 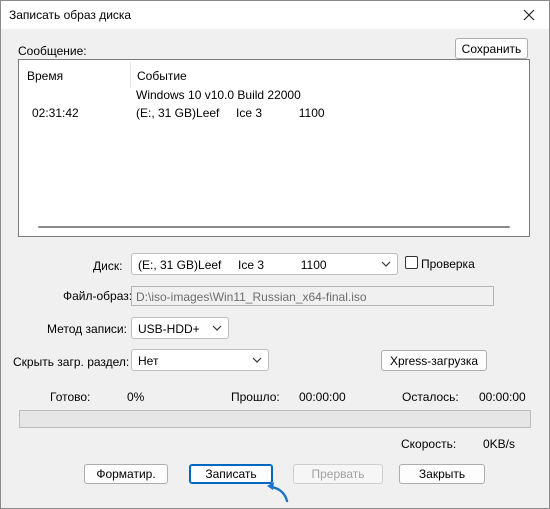 What do you see at coordinates (148, 361) in the screenshot?
I see `hide-partition-value: Нет` at bounding box center [148, 361].